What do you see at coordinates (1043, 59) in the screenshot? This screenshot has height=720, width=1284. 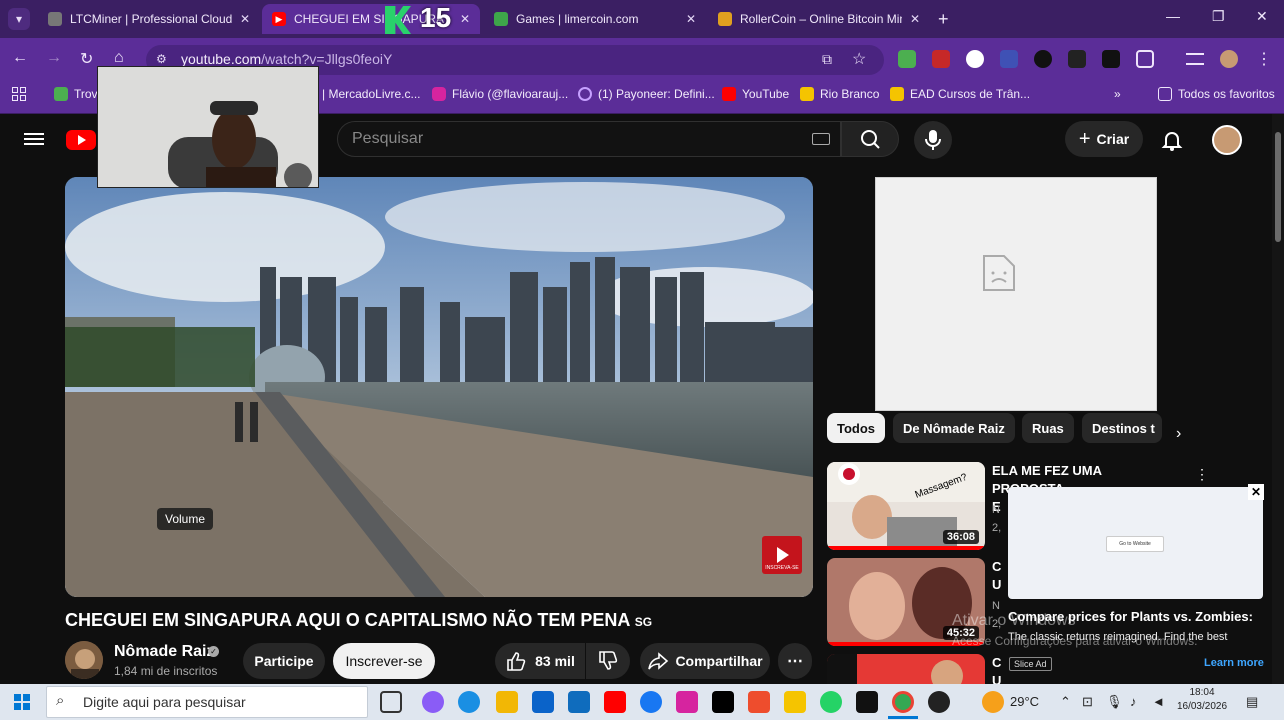 I see `extension-a-icon` at bounding box center [1043, 59].